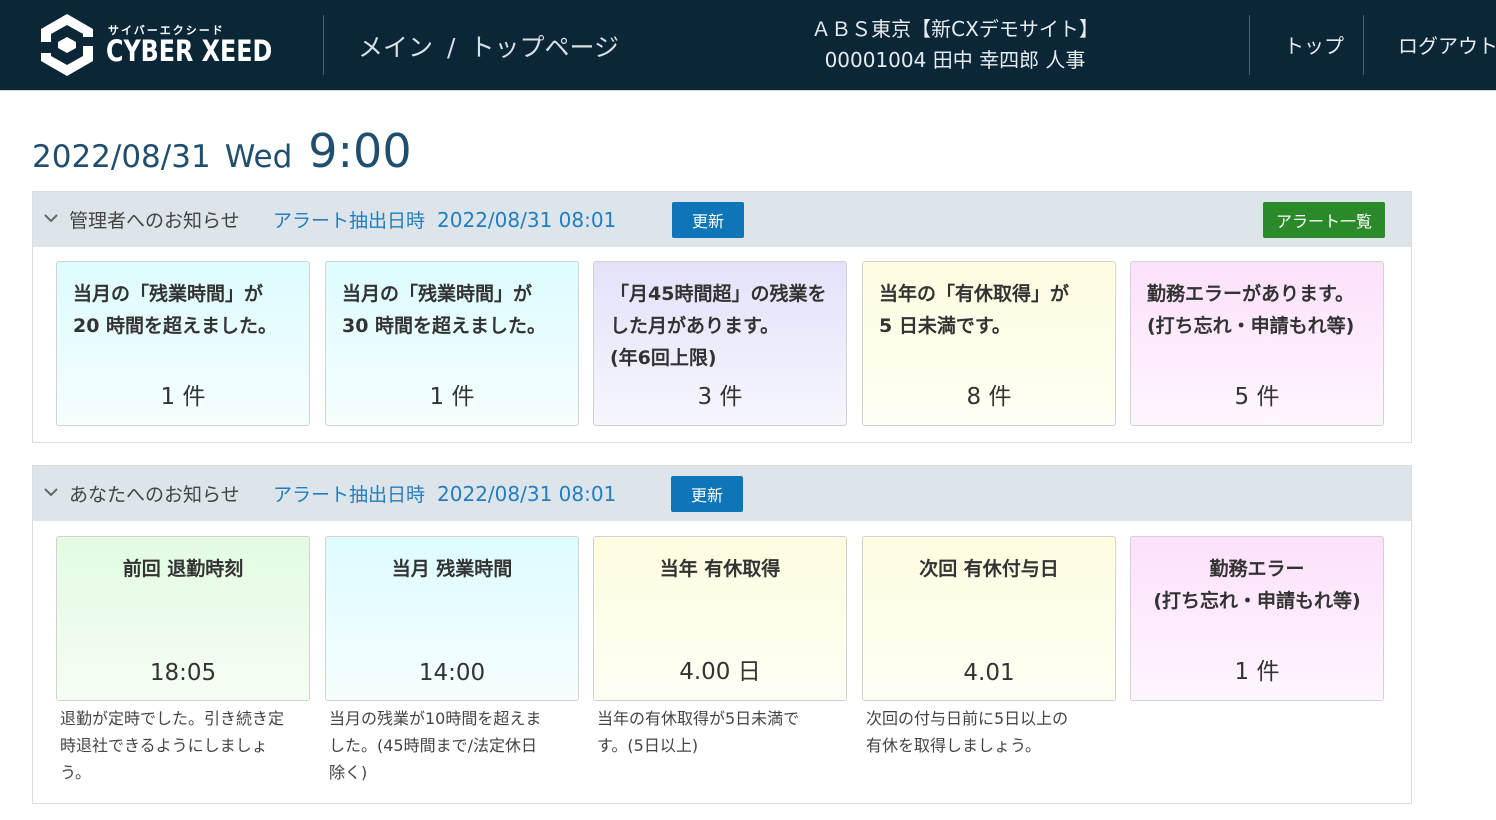  What do you see at coordinates (695, 326) in the screenshot?
I see `alert-card-line: した月があります。` at bounding box center [695, 326].